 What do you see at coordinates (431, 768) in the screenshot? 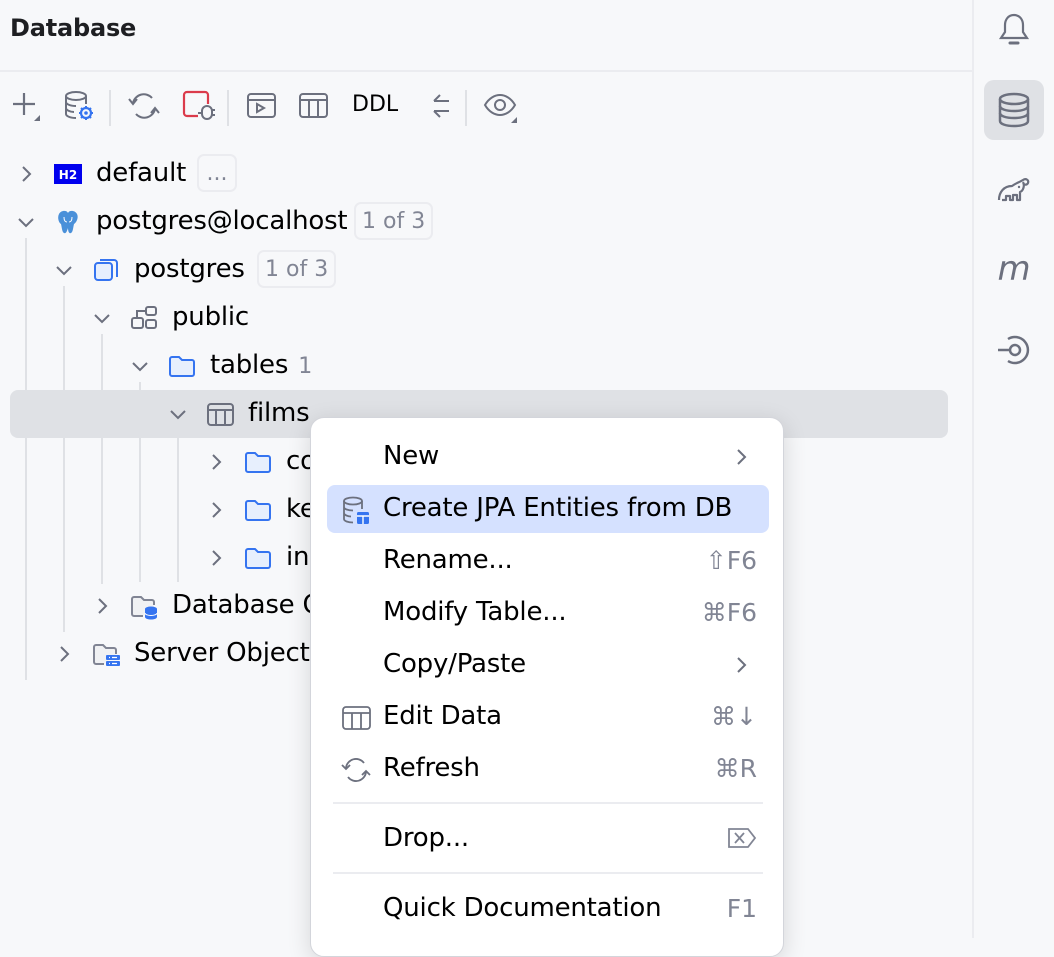
I see `menu-item-label: Refresh` at bounding box center [431, 768].